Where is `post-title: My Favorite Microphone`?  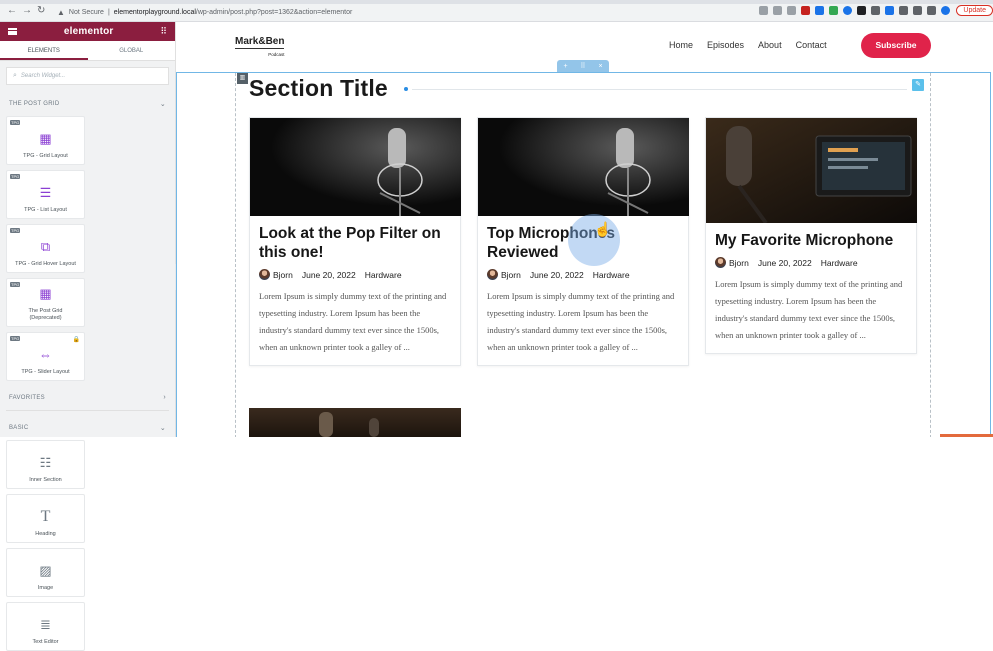
post-title: My Favorite Microphone is located at coordinates (811, 236).